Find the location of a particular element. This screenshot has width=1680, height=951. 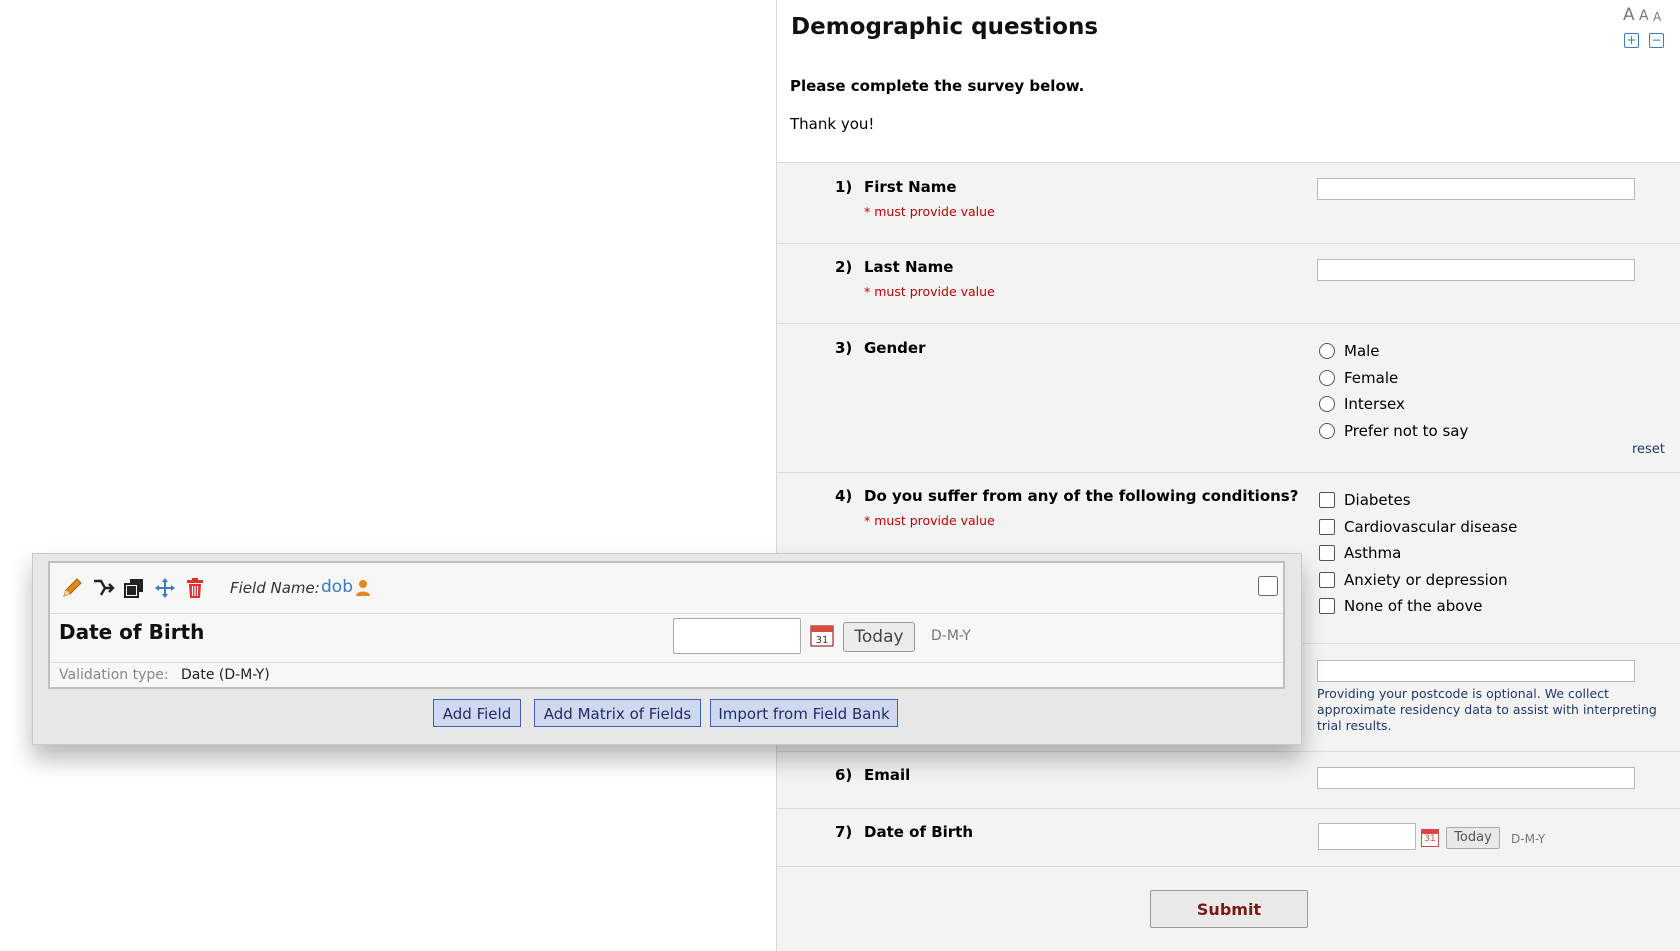

question-number: 7) is located at coordinates (844, 832).